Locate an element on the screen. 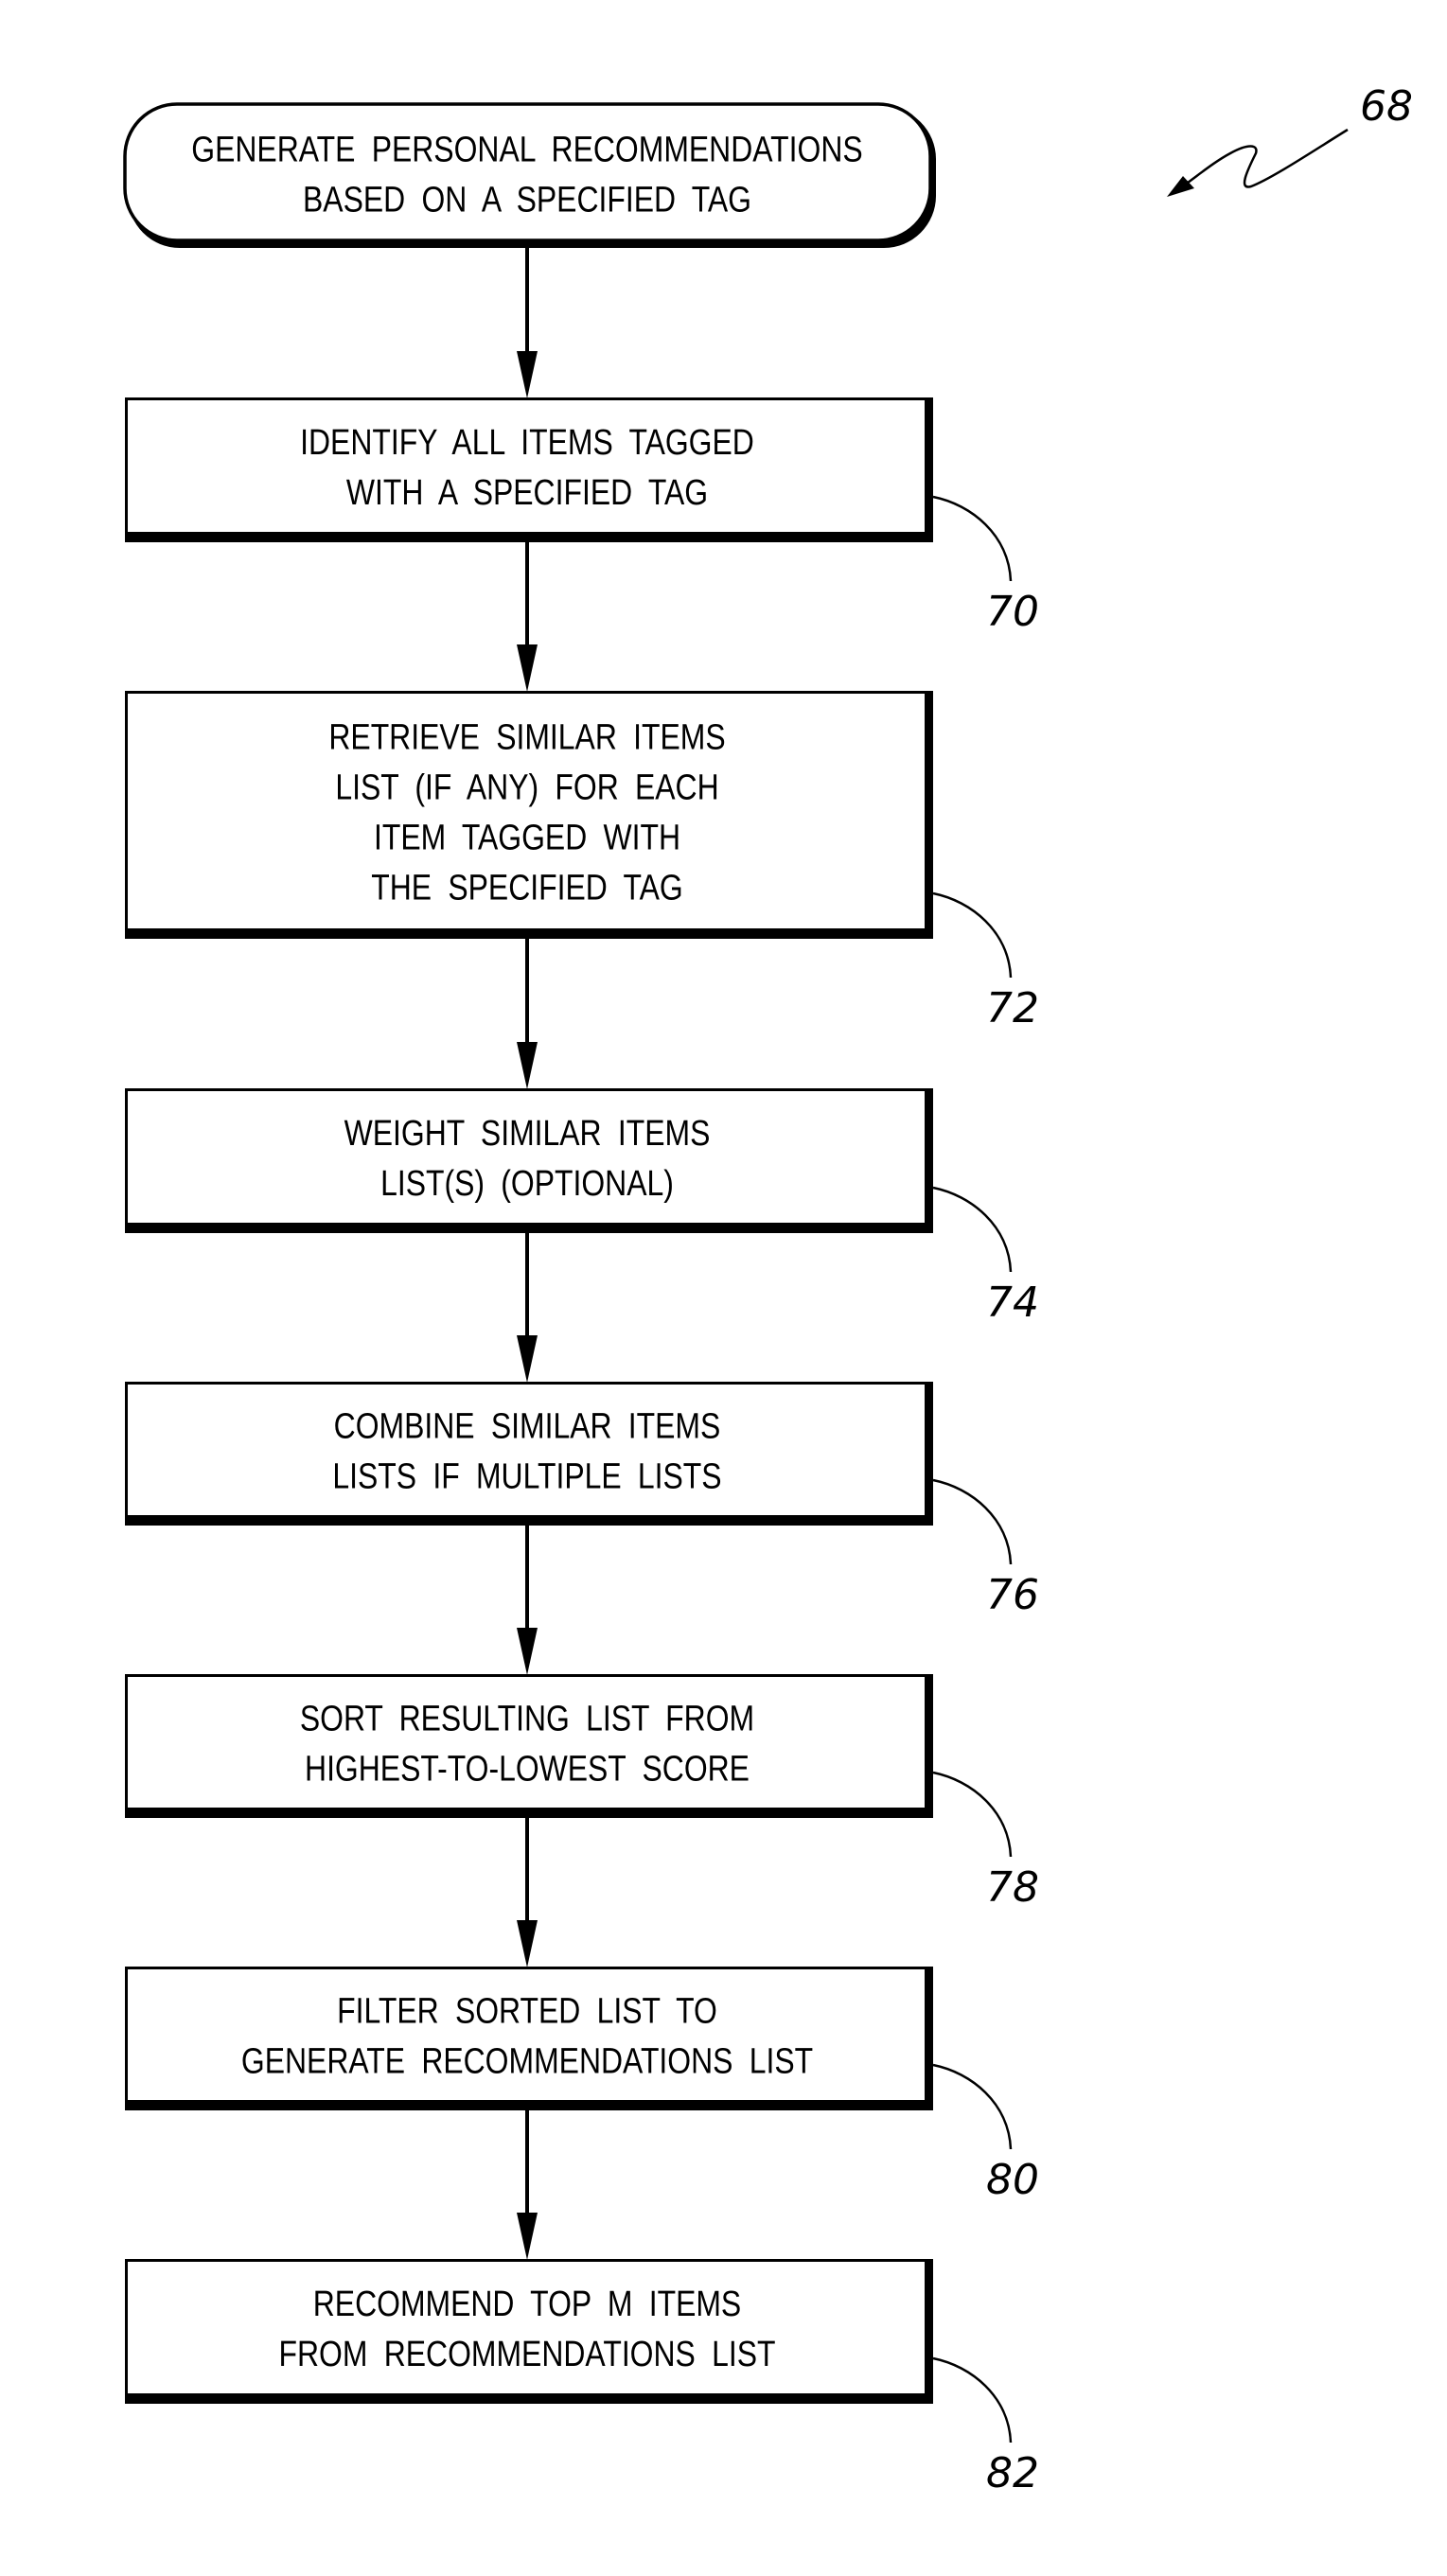  figure-reference: 68 is located at coordinates (1290, 139).